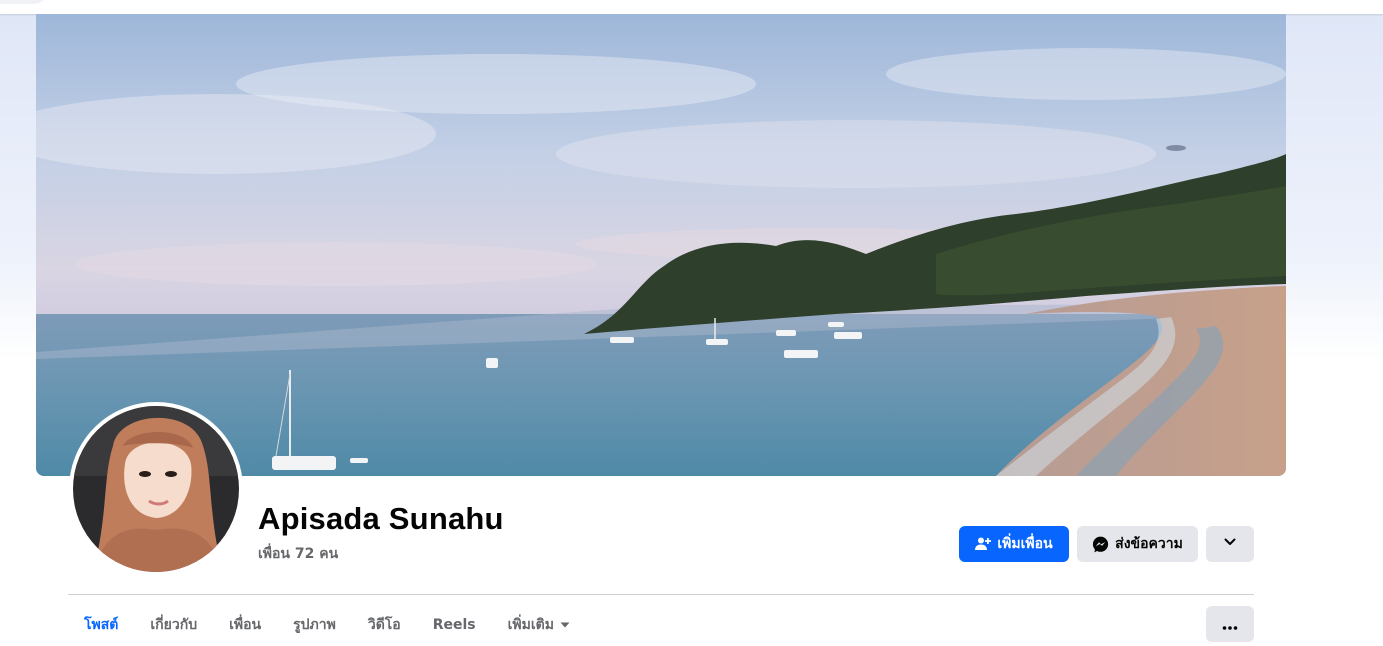 The width and height of the screenshot is (1383, 646). What do you see at coordinates (156, 489) in the screenshot?
I see `profile-avatar` at bounding box center [156, 489].